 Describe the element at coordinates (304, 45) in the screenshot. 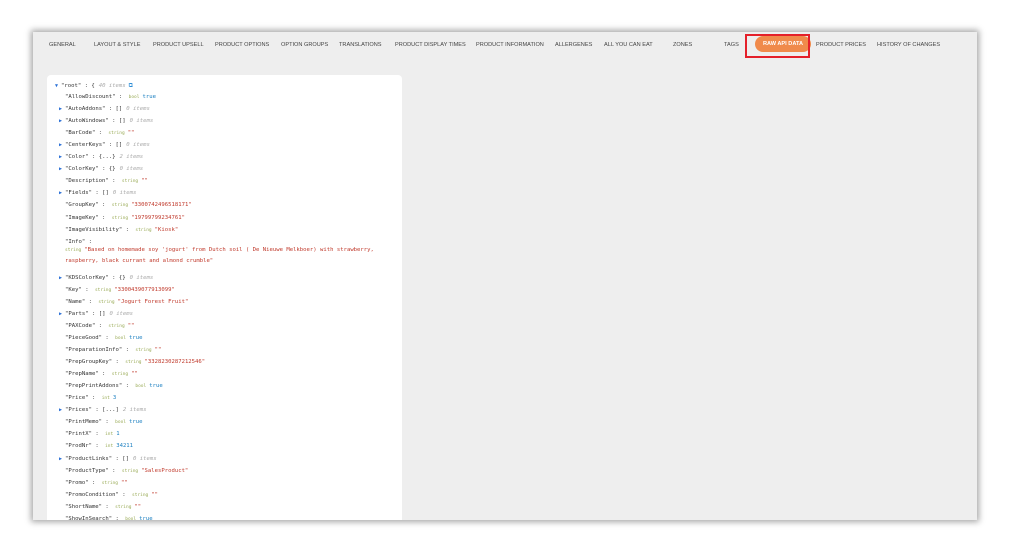

I see `tab-option-groups: Option Groups` at that location.